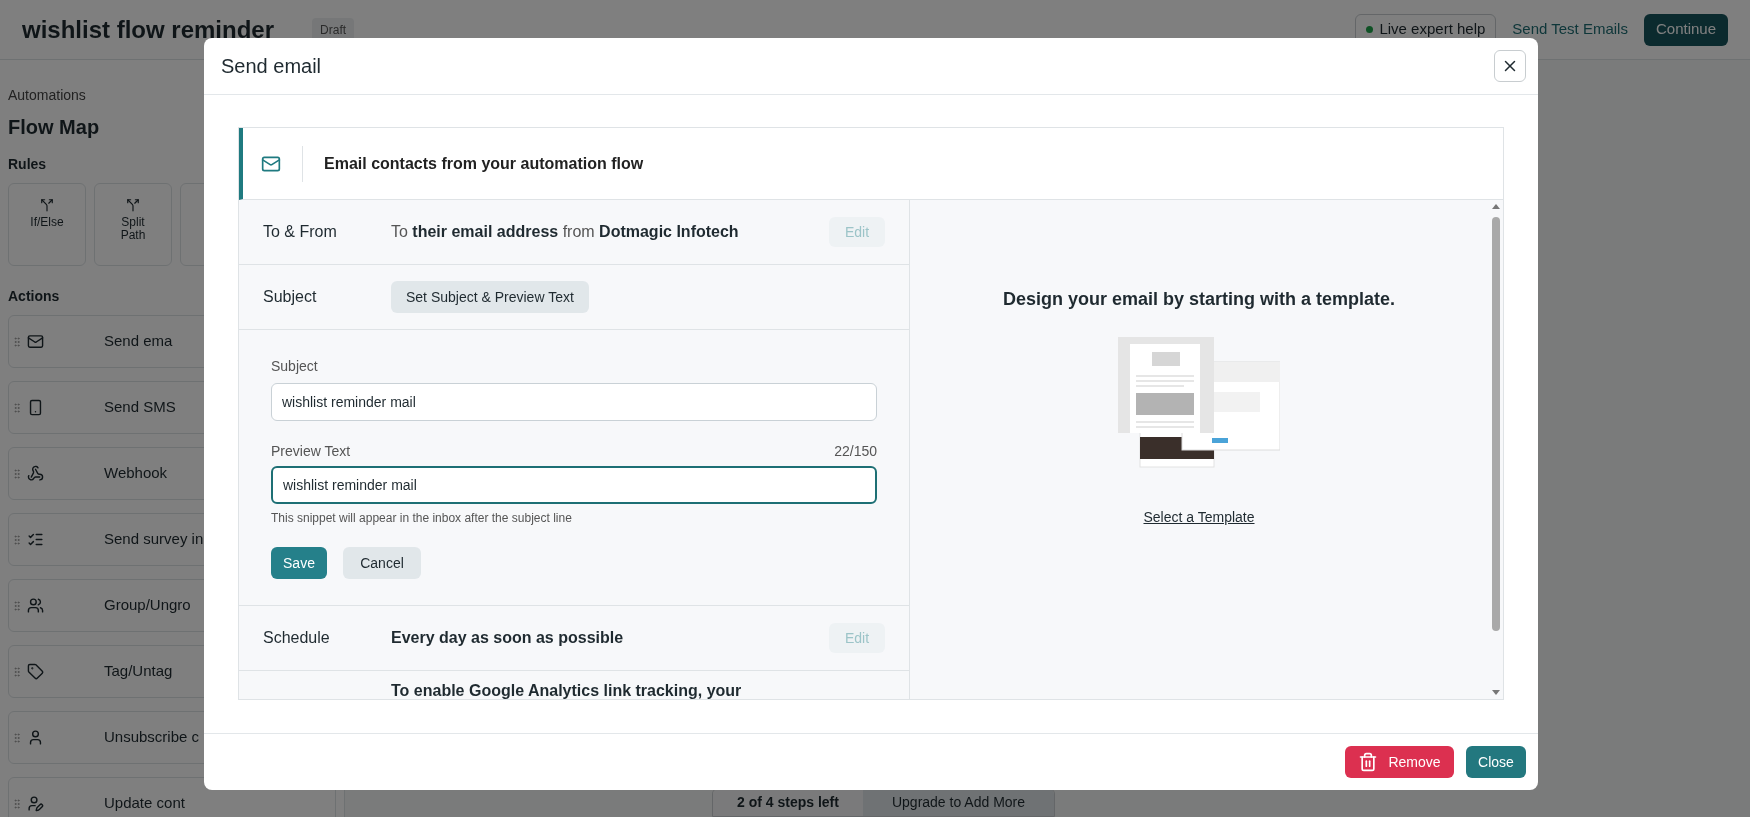 The image size is (1750, 817). I want to click on row-label: To & From, so click(300, 232).